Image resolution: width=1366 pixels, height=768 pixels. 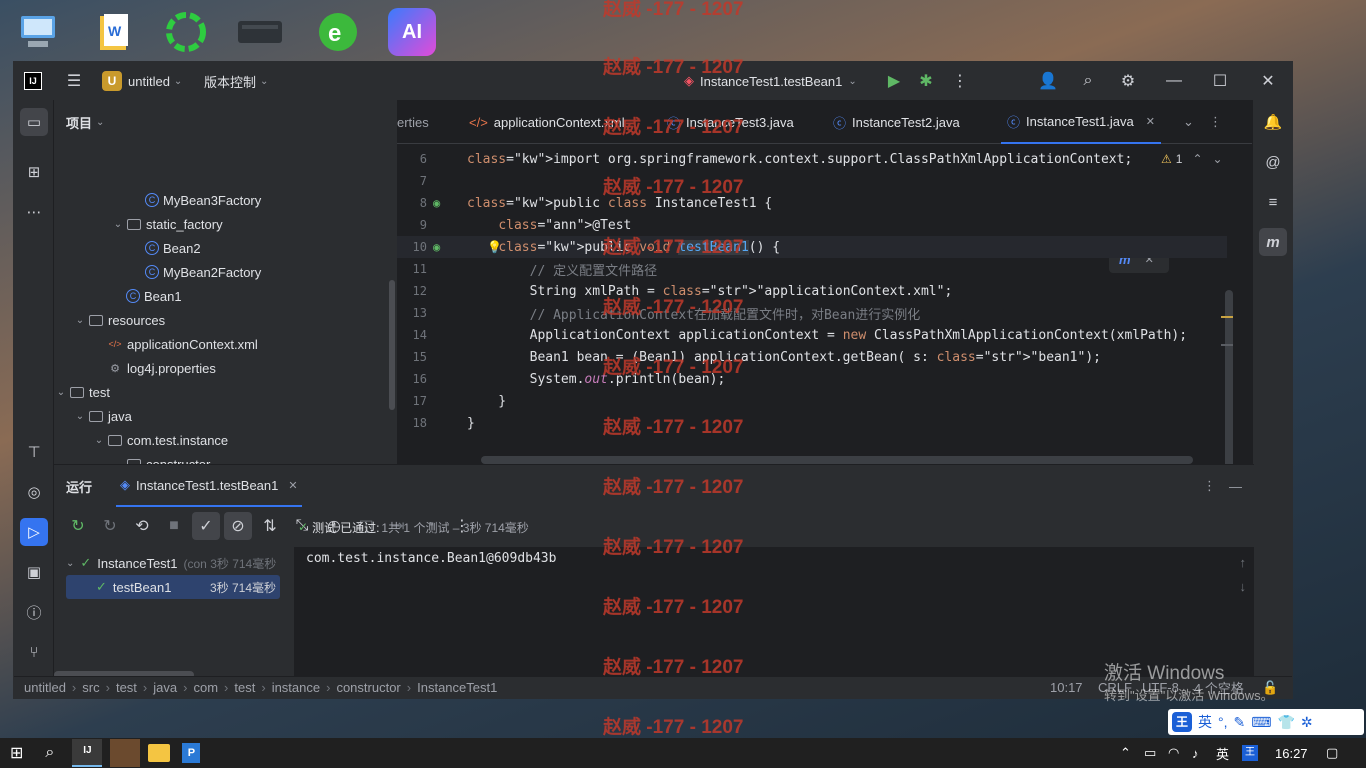 I want to click on file-explorer-icon, so click(x=159, y=753).